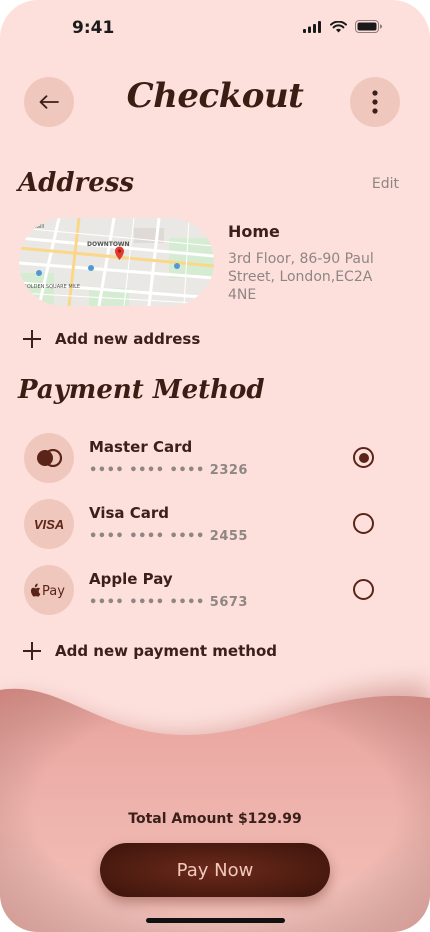 The width and height of the screenshot is (430, 932). Describe the element at coordinates (168, 470) in the screenshot. I see `payment-number: •••• •••• •••• 2326` at that location.